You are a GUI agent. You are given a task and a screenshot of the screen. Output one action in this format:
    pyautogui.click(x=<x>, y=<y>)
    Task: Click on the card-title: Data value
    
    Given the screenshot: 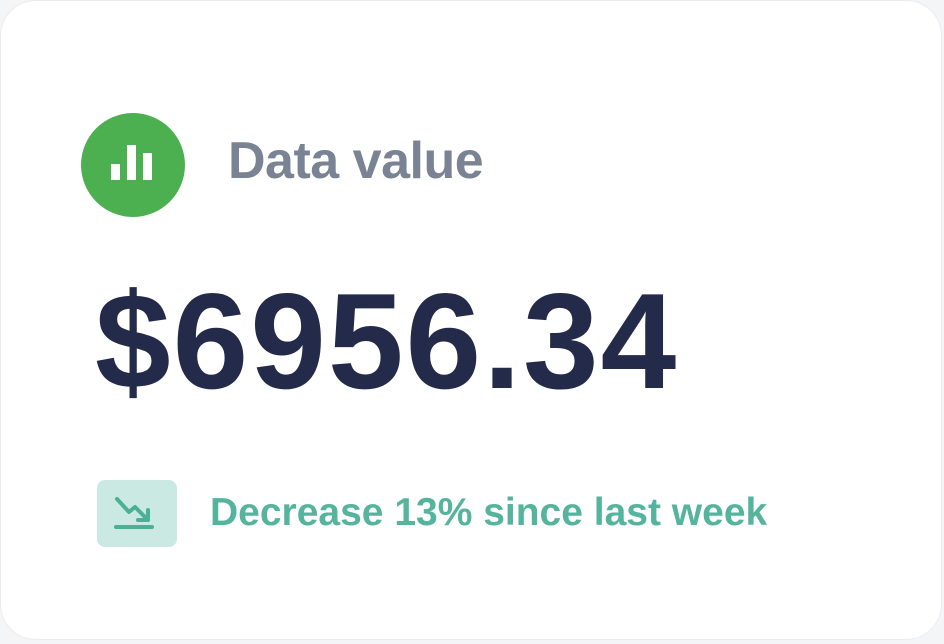 What is the action you would take?
    pyautogui.click(x=356, y=161)
    